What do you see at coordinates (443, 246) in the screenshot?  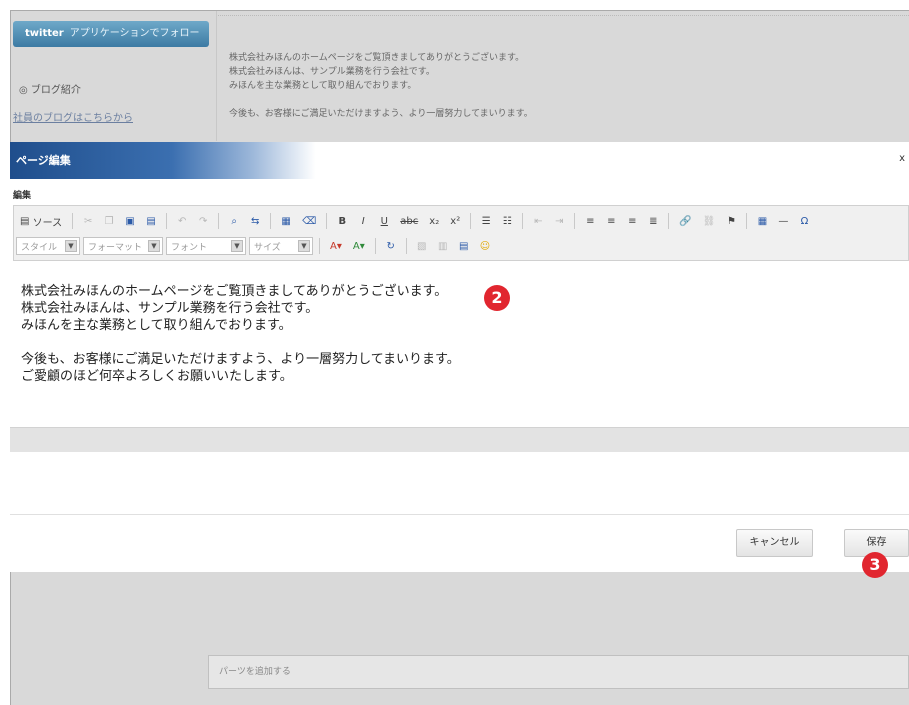 I see `flash-icon: ▥` at bounding box center [443, 246].